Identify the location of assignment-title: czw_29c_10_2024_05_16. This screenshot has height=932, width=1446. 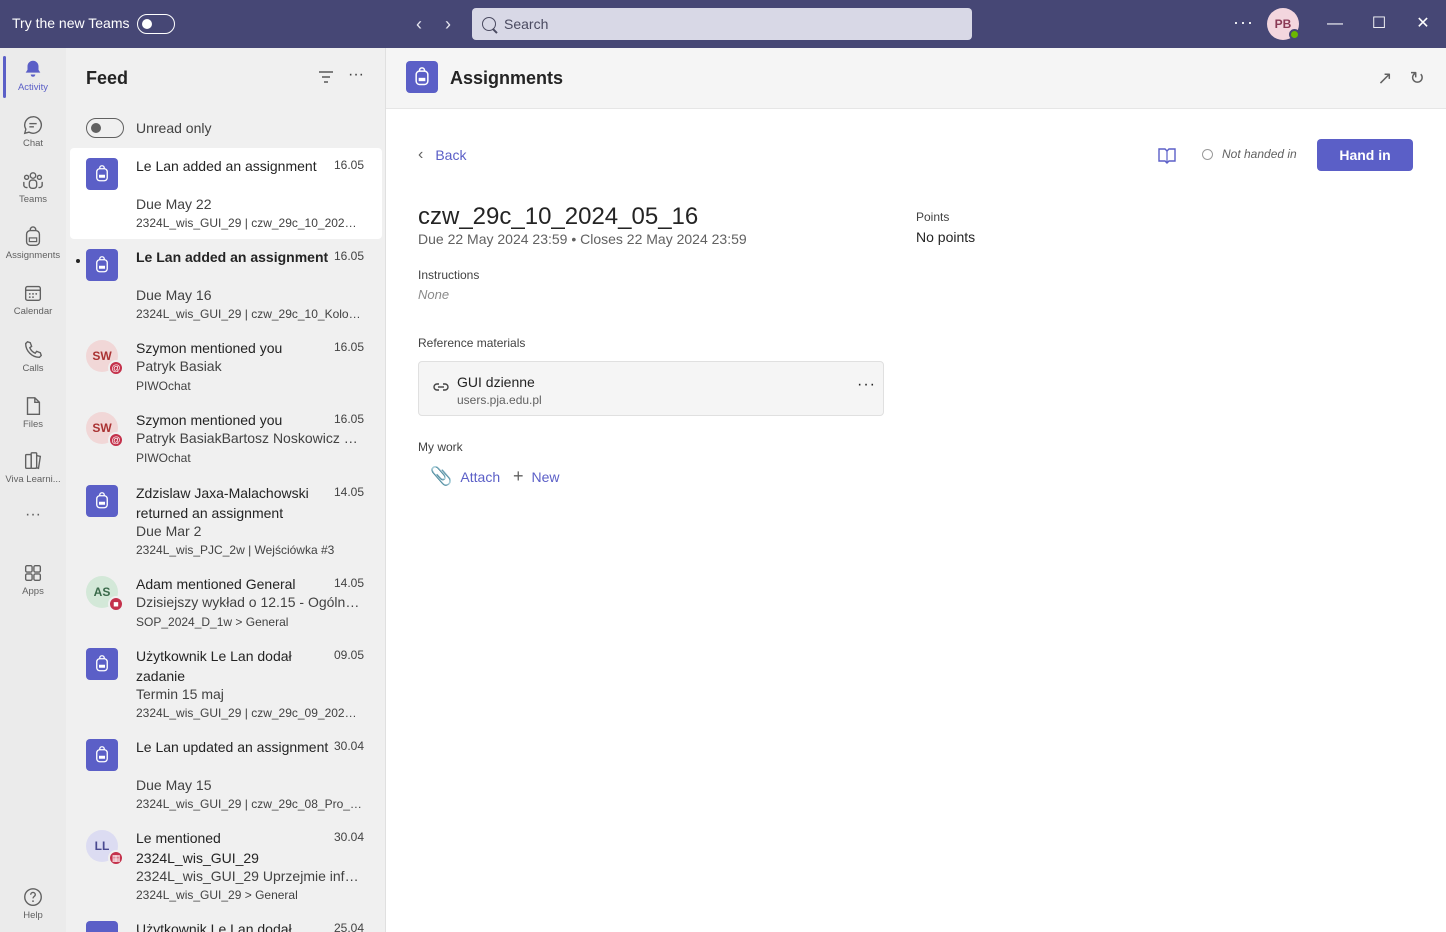
(558, 216).